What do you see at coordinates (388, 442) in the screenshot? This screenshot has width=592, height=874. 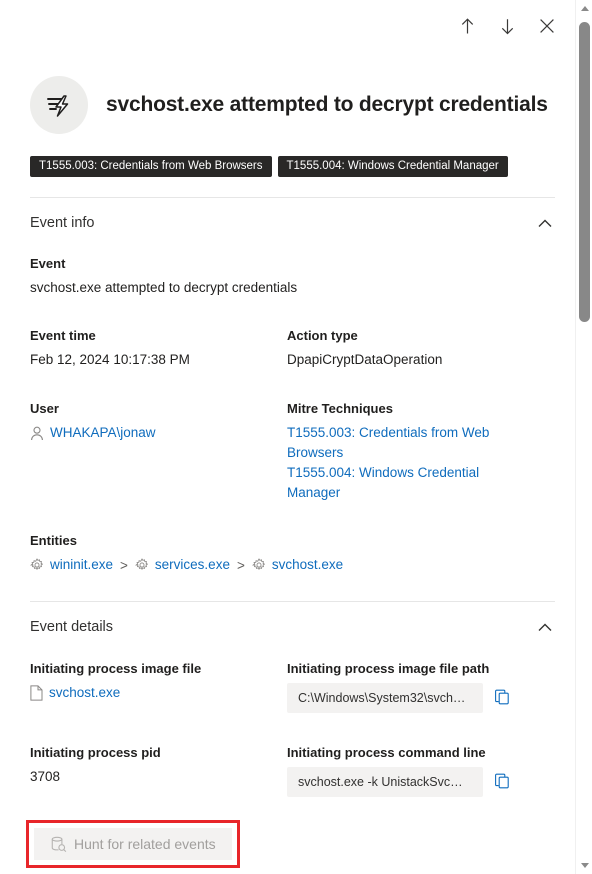 I see `mitre-technique-link: T1555.003: Credentials from Web Browsers` at bounding box center [388, 442].